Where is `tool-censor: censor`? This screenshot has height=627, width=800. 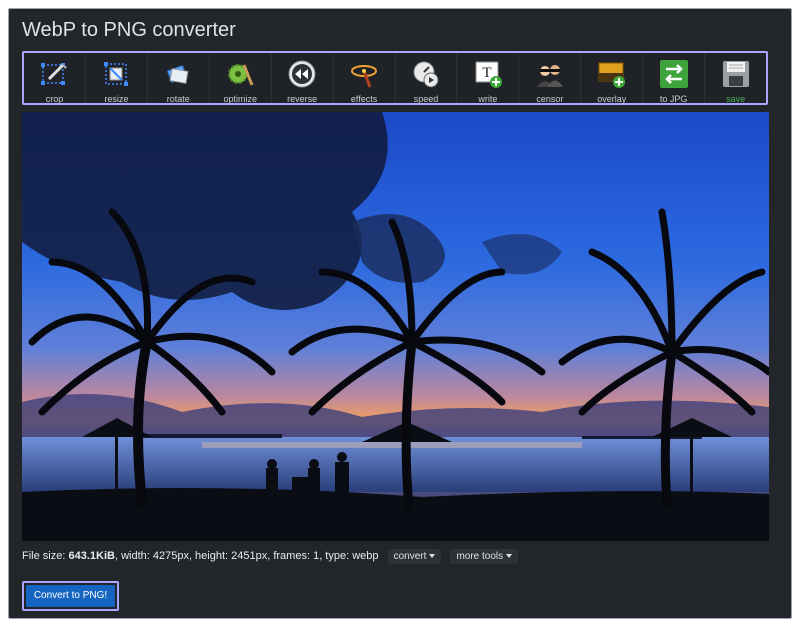
tool-censor: censor is located at coordinates (550, 78).